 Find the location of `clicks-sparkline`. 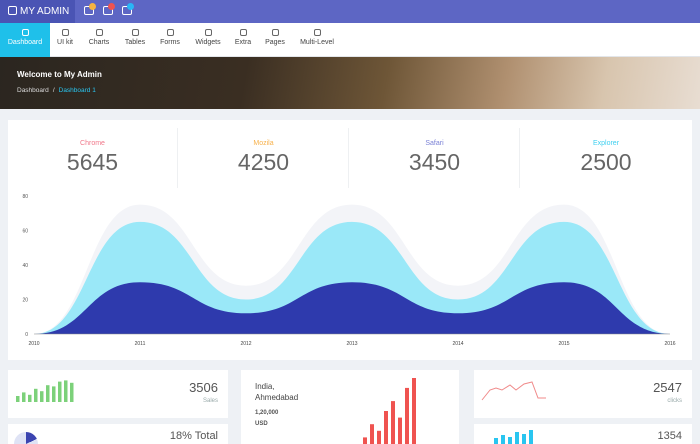

clicks-sparkline is located at coordinates (513, 391).